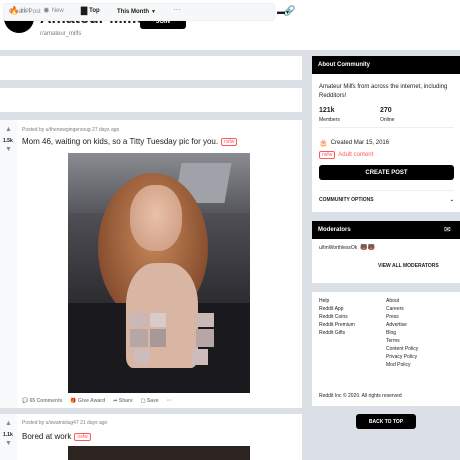  Describe the element at coordinates (408, 266) in the screenshot. I see `view-all-moderators-button: VIEW ALL MODERATORS` at that location.